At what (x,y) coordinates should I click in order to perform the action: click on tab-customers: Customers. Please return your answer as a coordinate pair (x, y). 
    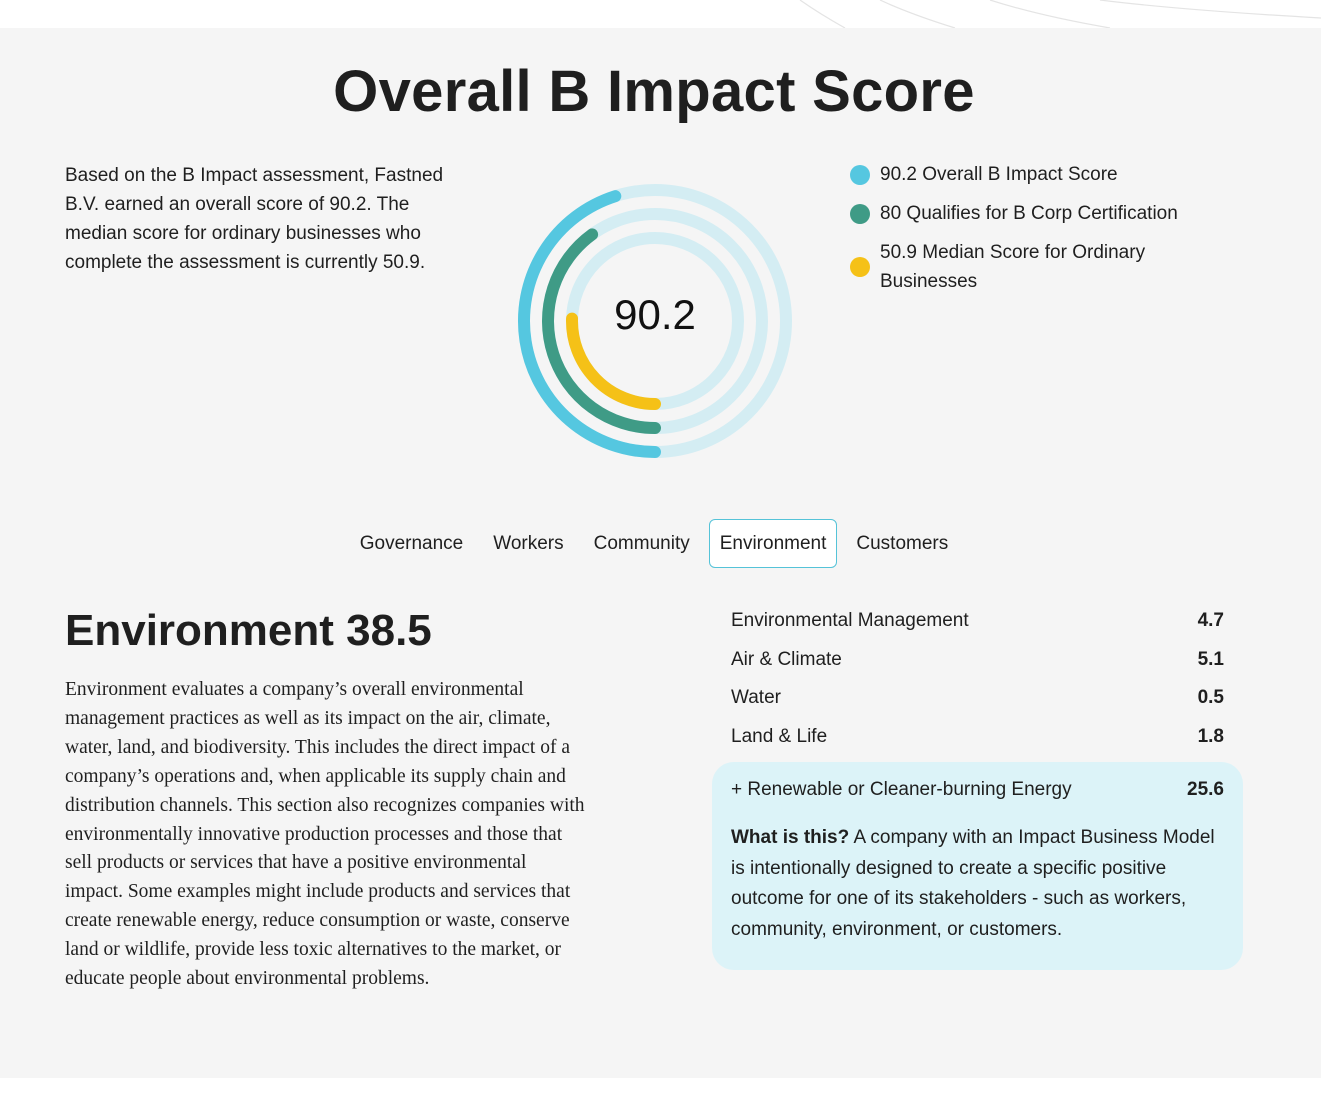
    Looking at the image, I should click on (902, 543).